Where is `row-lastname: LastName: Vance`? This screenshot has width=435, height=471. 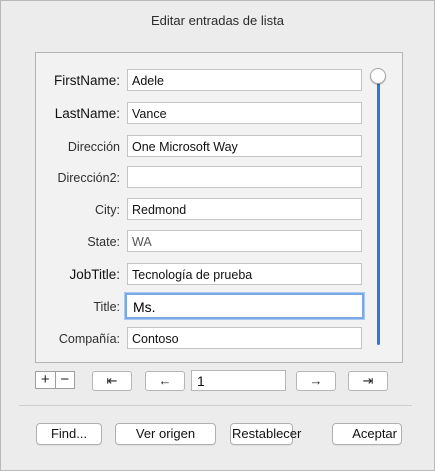
row-lastname: LastName: Vance is located at coordinates (219, 115).